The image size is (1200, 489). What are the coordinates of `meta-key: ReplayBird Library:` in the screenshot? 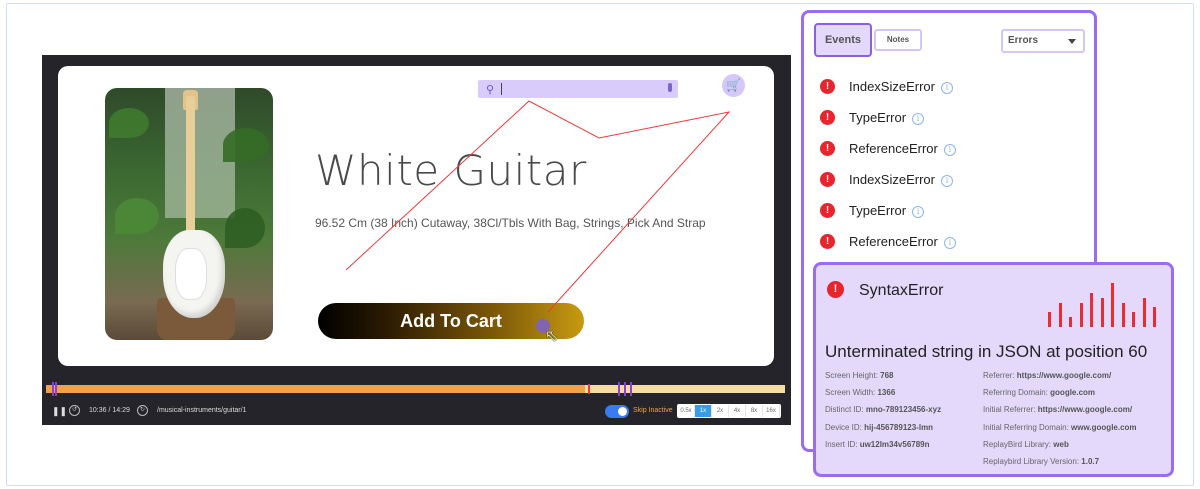 It's located at (1017, 444).